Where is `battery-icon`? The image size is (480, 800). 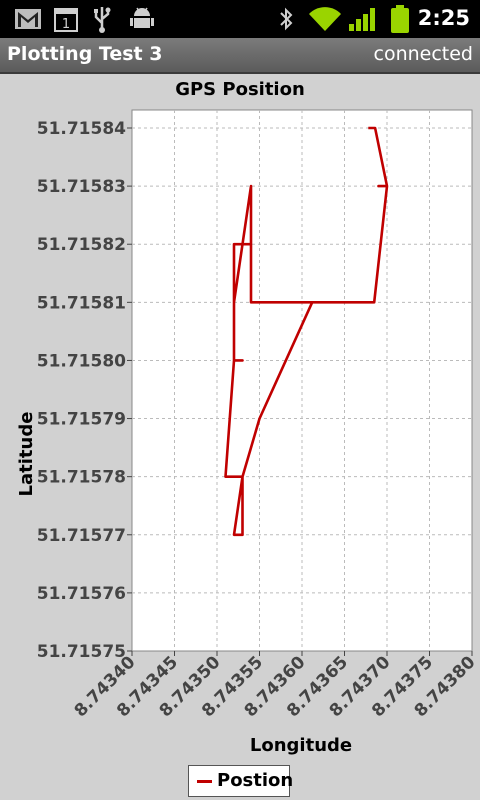 battery-icon is located at coordinates (400, 19).